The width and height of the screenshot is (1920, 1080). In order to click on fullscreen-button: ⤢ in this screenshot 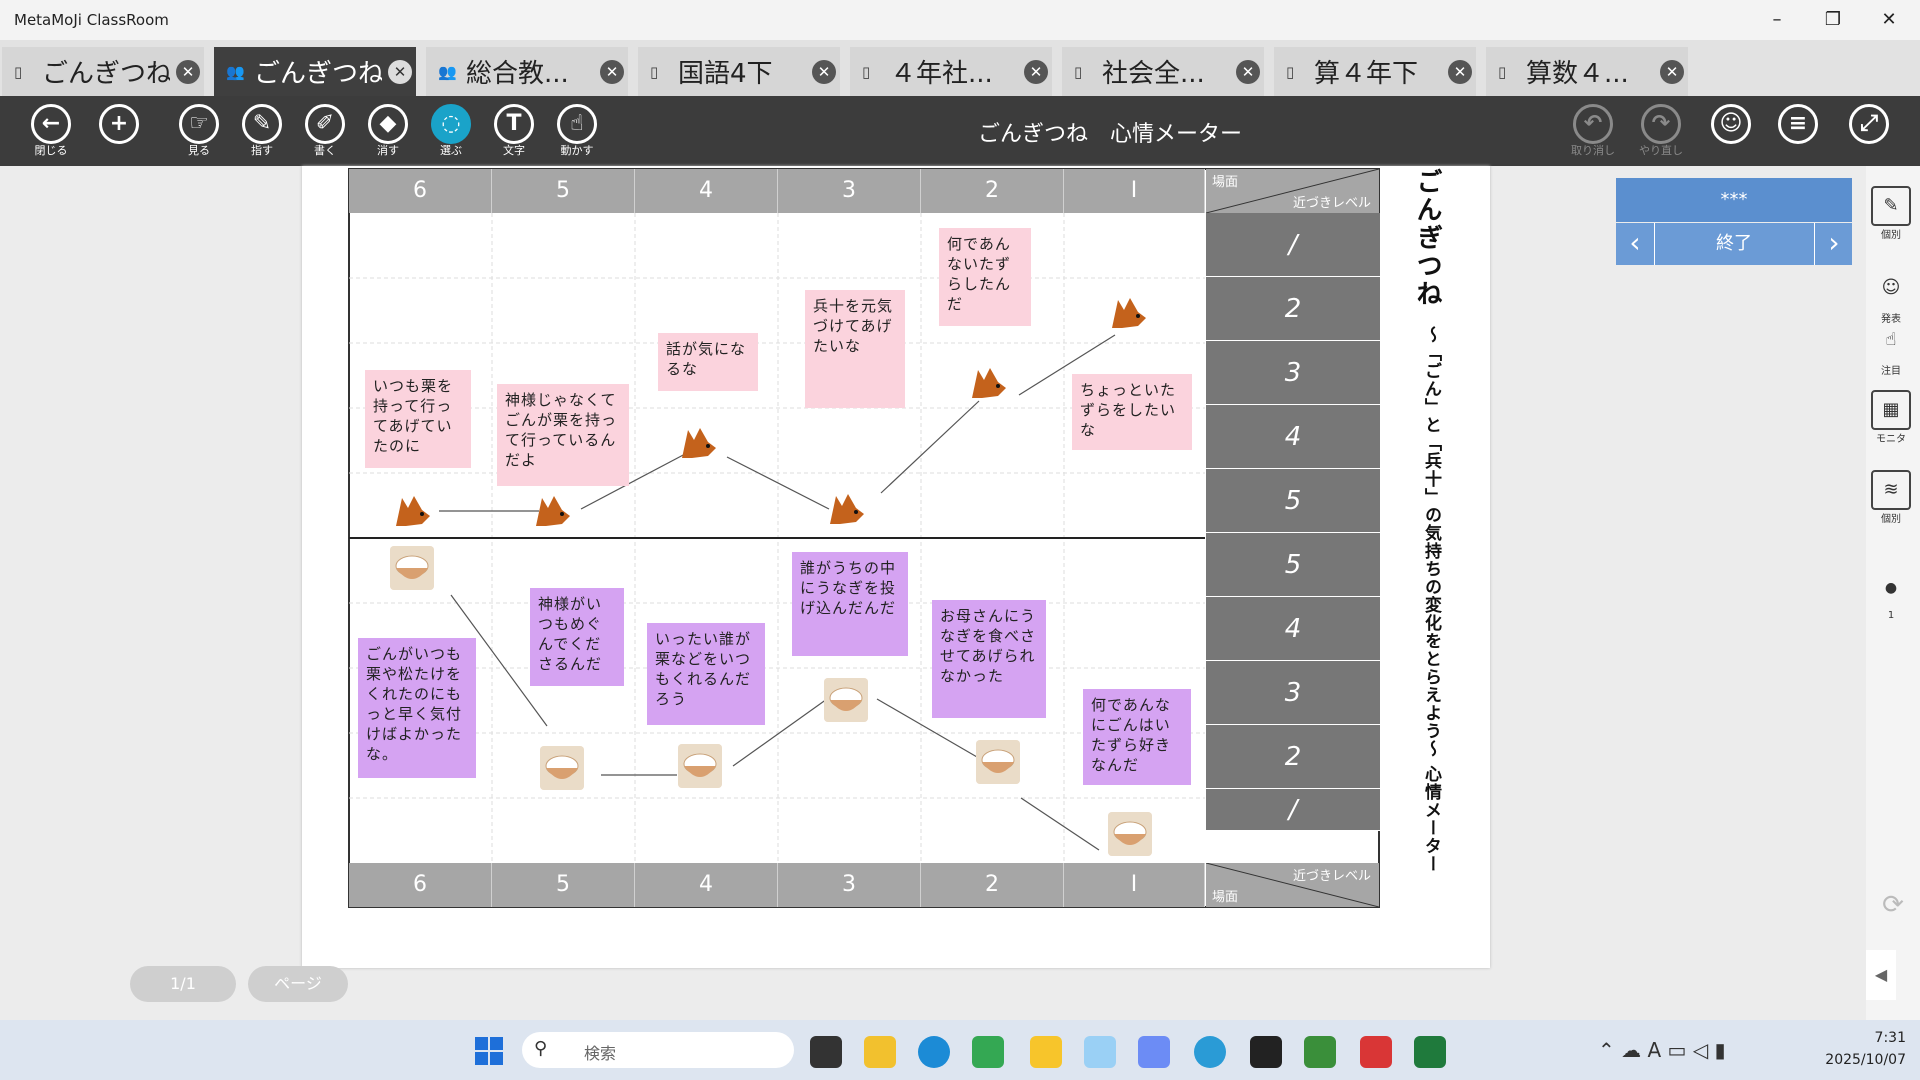, I will do `click(1869, 132)`.